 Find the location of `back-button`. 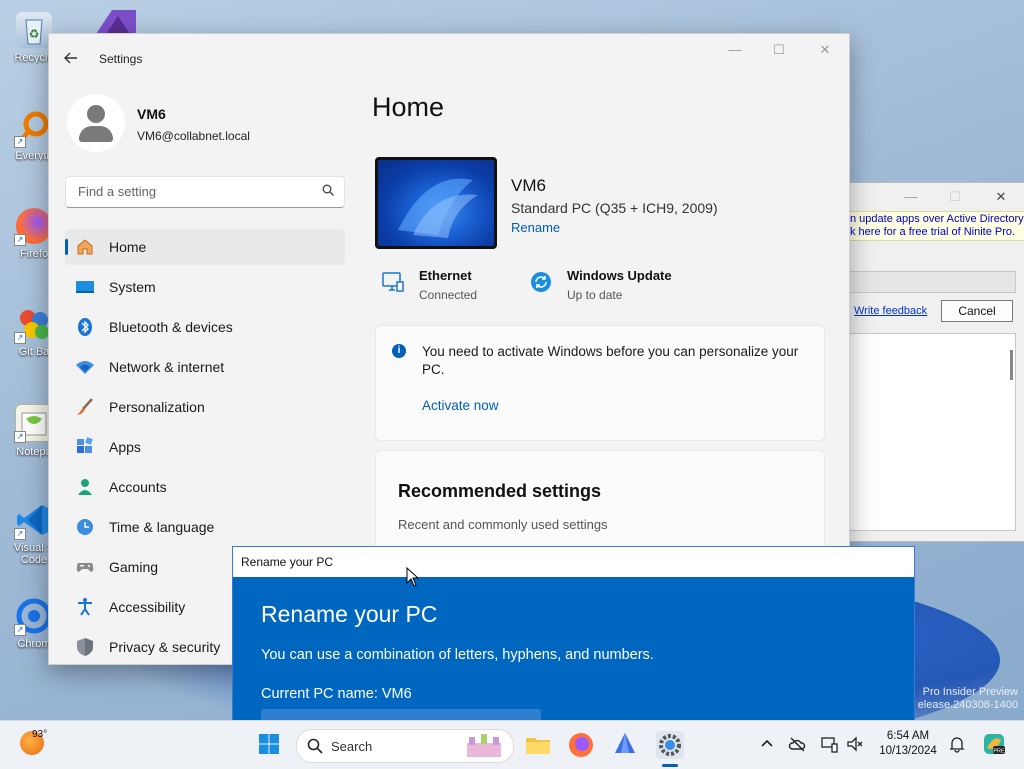

back-button is located at coordinates (73, 59).